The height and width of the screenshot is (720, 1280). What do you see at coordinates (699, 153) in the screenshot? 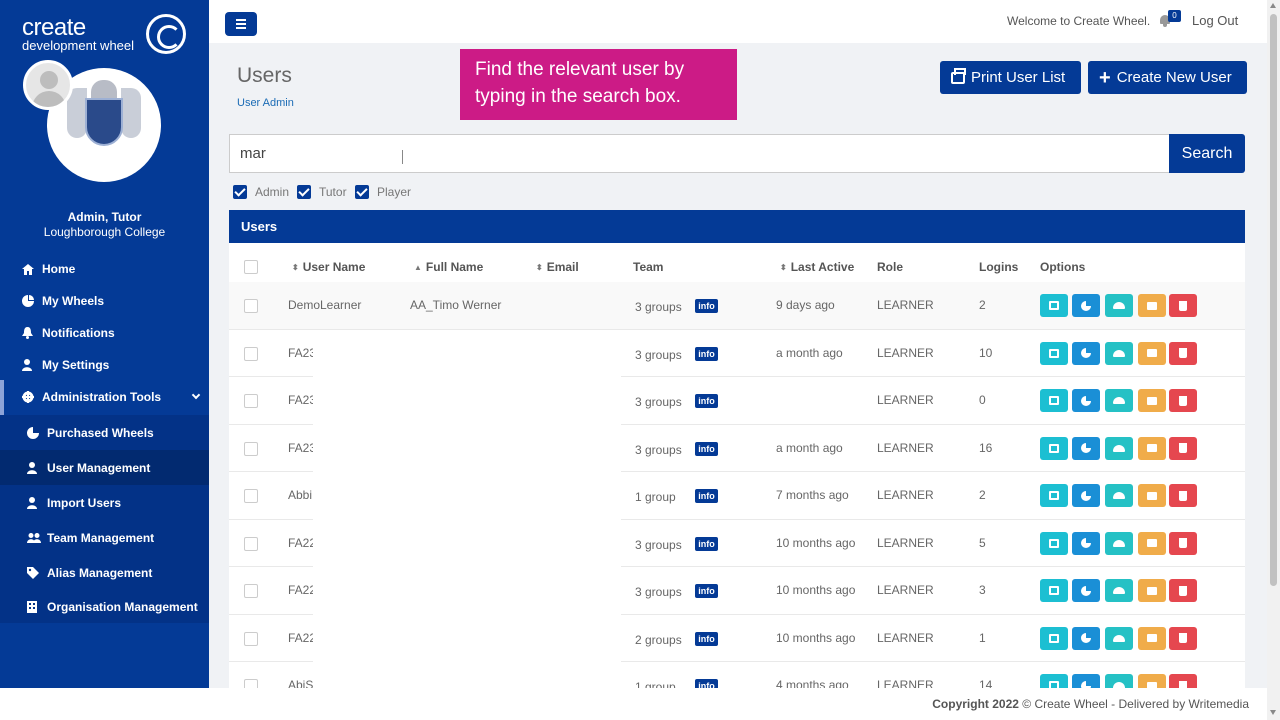
I see `search-input` at bounding box center [699, 153].